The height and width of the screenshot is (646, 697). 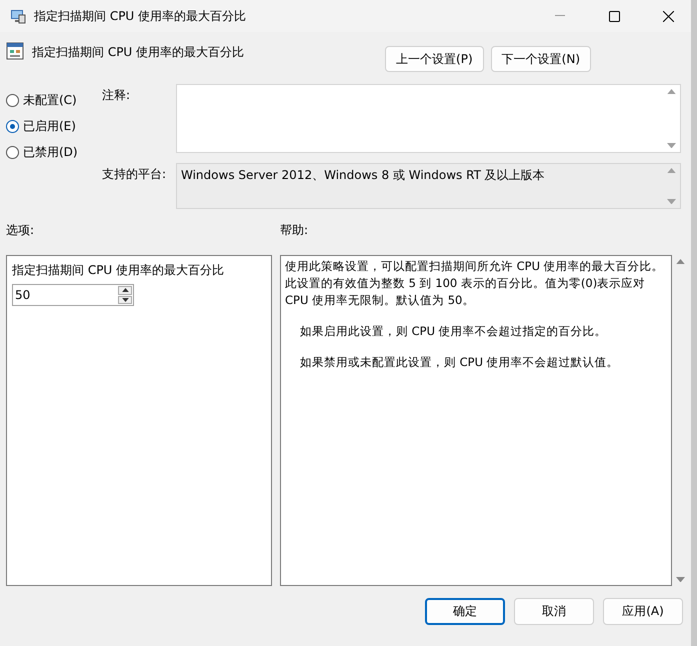 I want to click on state-radio-option: 已启用(E), so click(x=54, y=126).